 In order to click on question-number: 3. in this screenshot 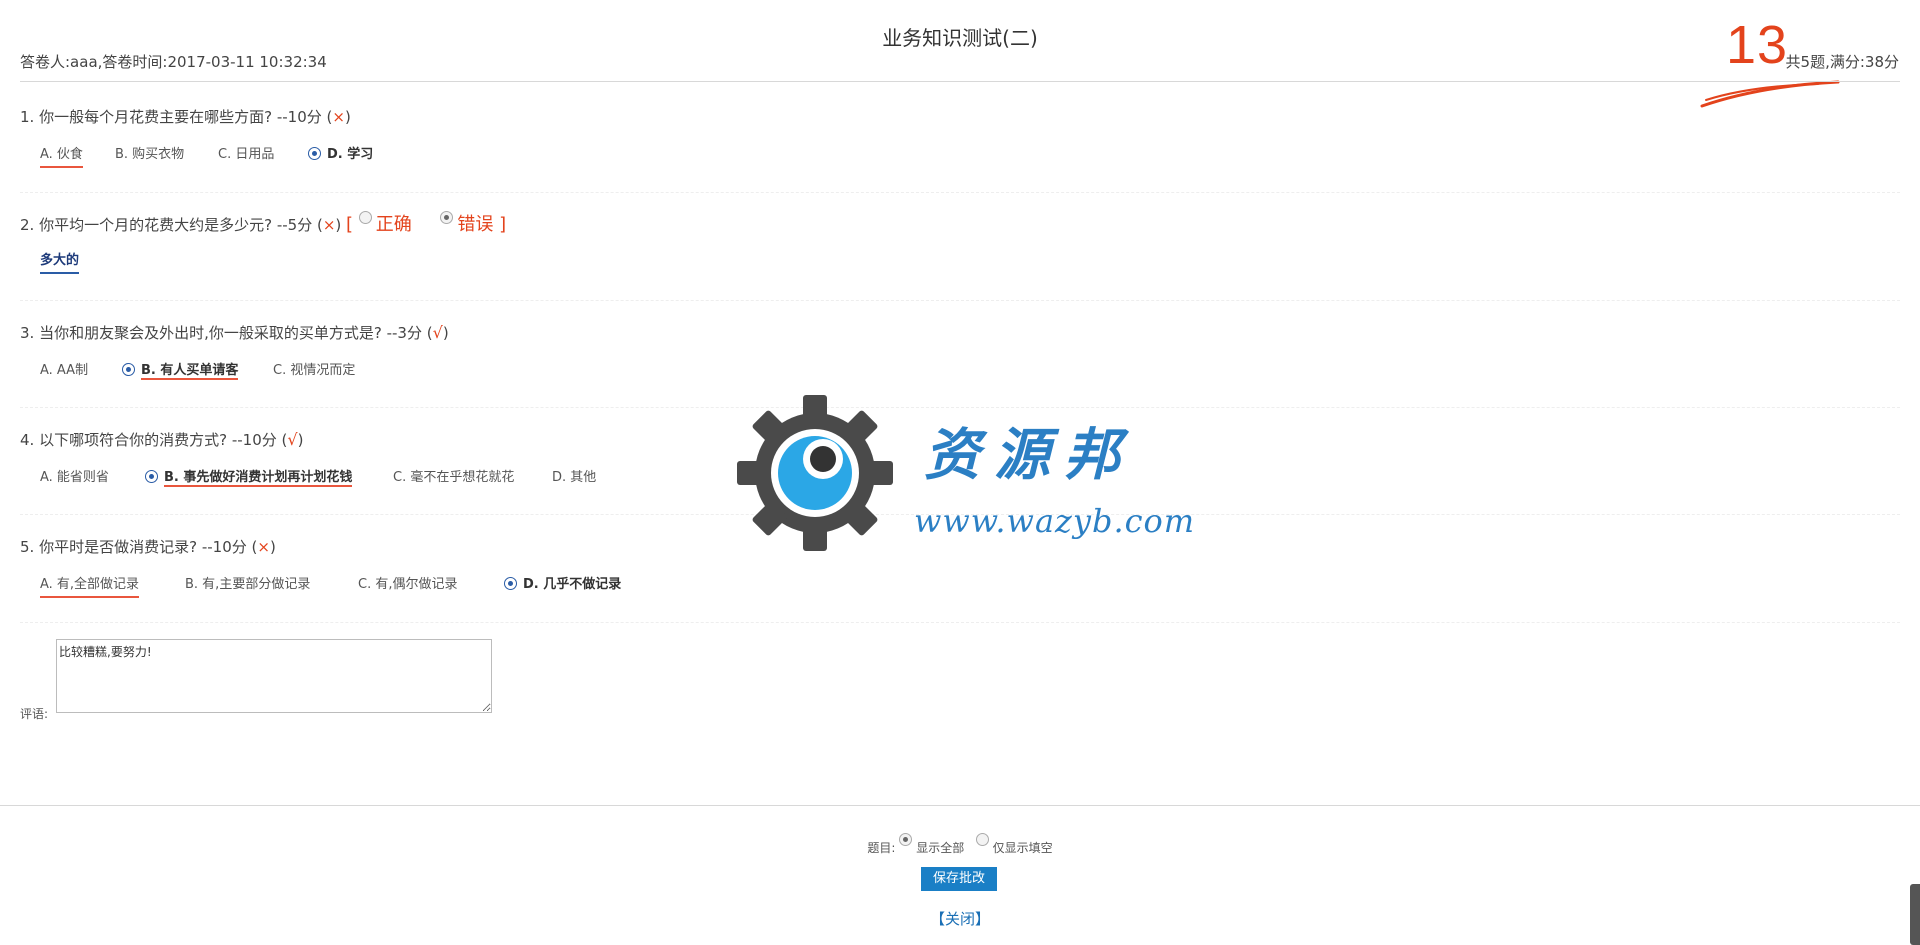, I will do `click(27, 333)`.